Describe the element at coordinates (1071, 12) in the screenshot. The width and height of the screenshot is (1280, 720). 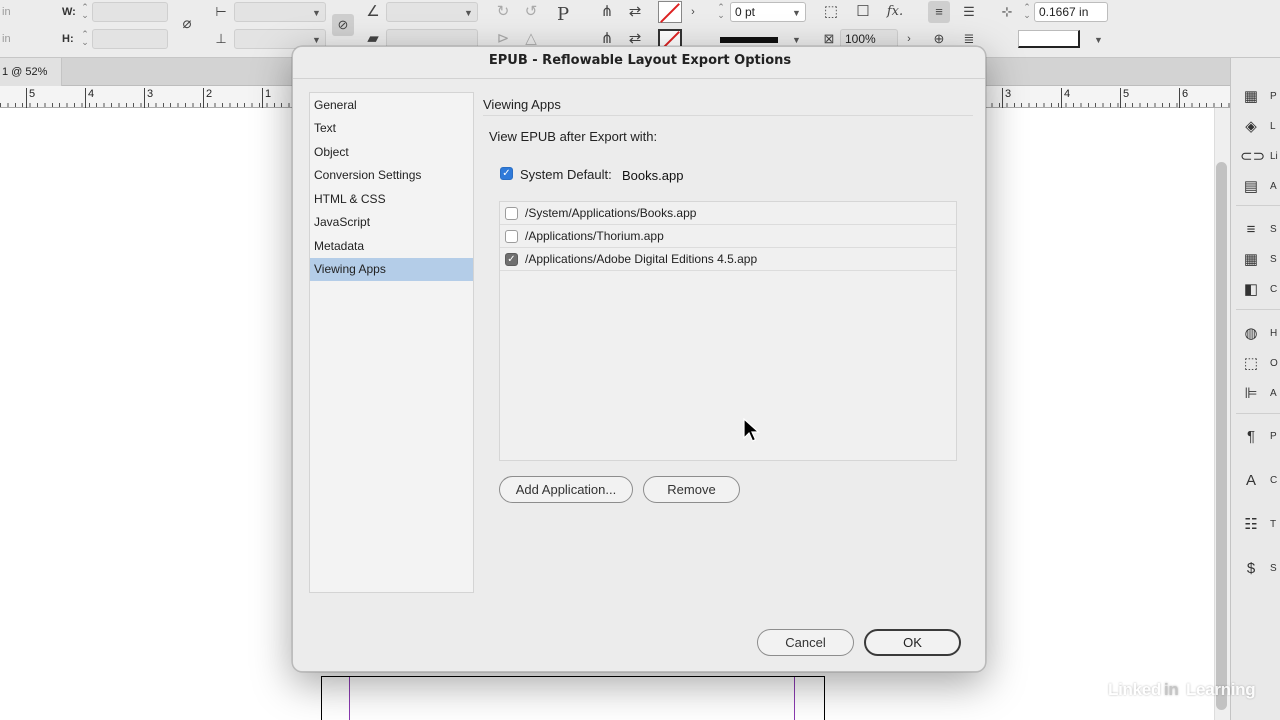
I see `inset-field: 0.1667 in` at that location.